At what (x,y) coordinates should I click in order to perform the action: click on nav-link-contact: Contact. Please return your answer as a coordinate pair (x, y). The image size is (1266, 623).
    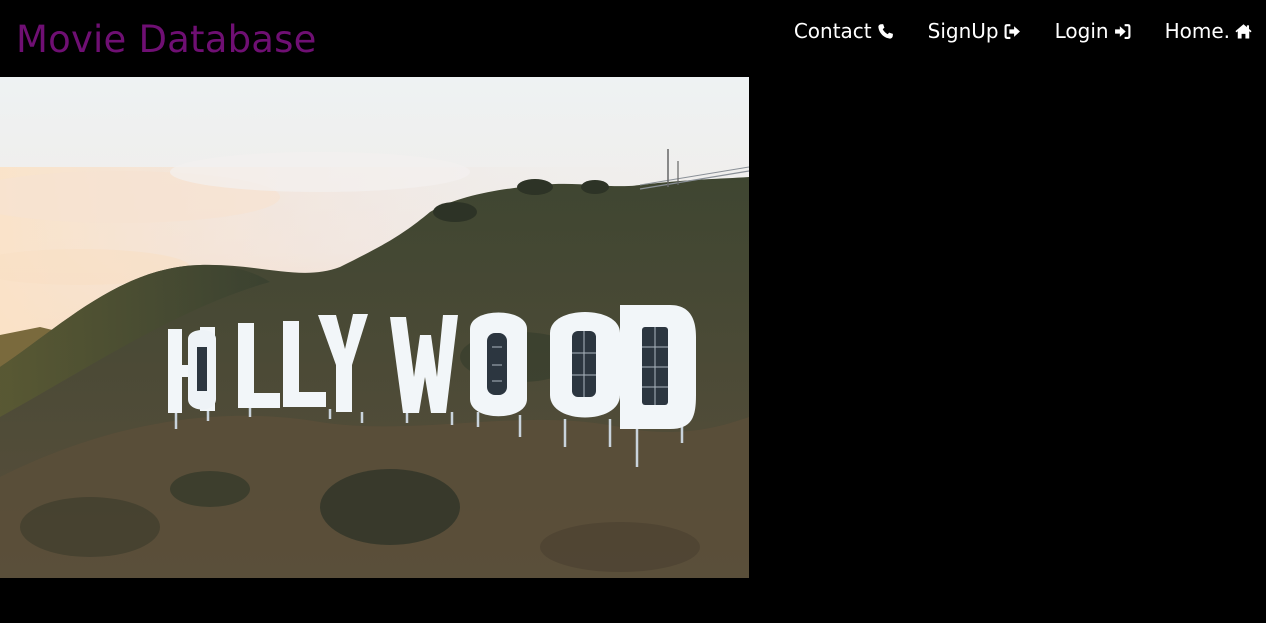
    Looking at the image, I should click on (844, 31).